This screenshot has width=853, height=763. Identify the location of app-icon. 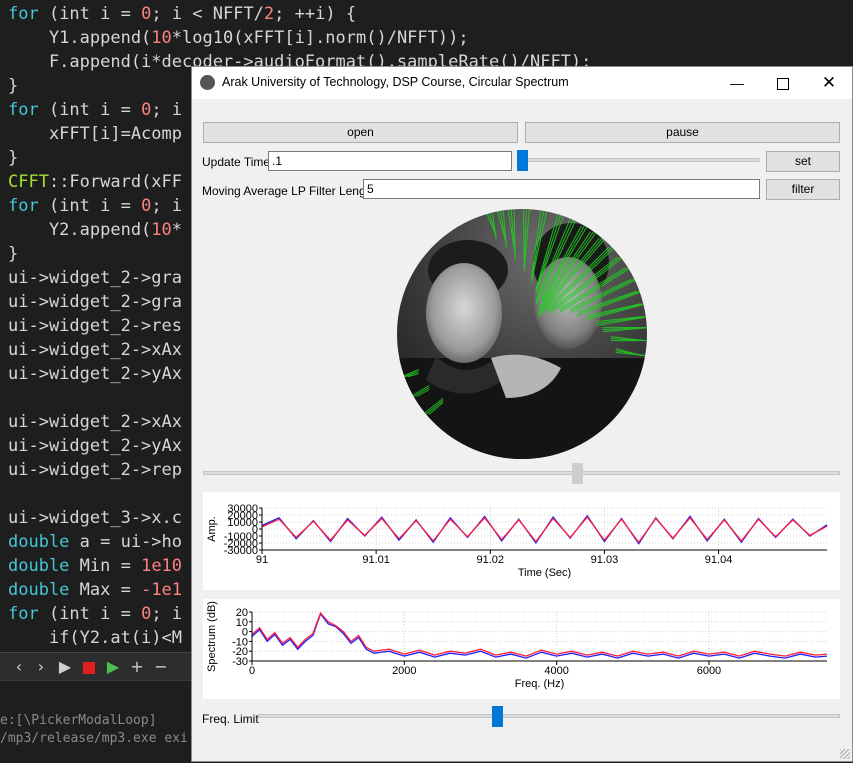
(207, 82).